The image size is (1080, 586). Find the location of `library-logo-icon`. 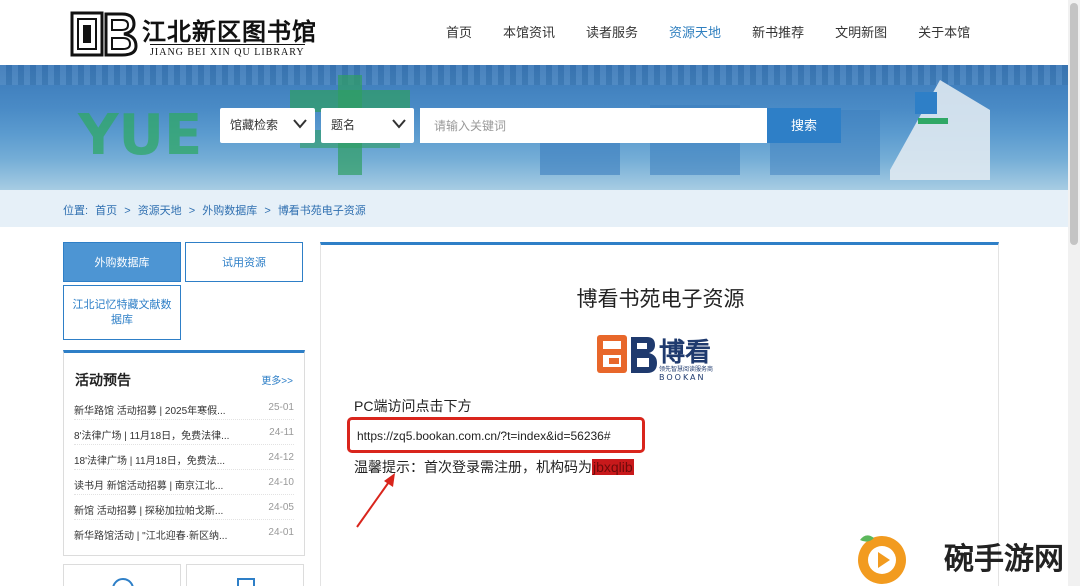

library-logo-icon is located at coordinates (104, 34).